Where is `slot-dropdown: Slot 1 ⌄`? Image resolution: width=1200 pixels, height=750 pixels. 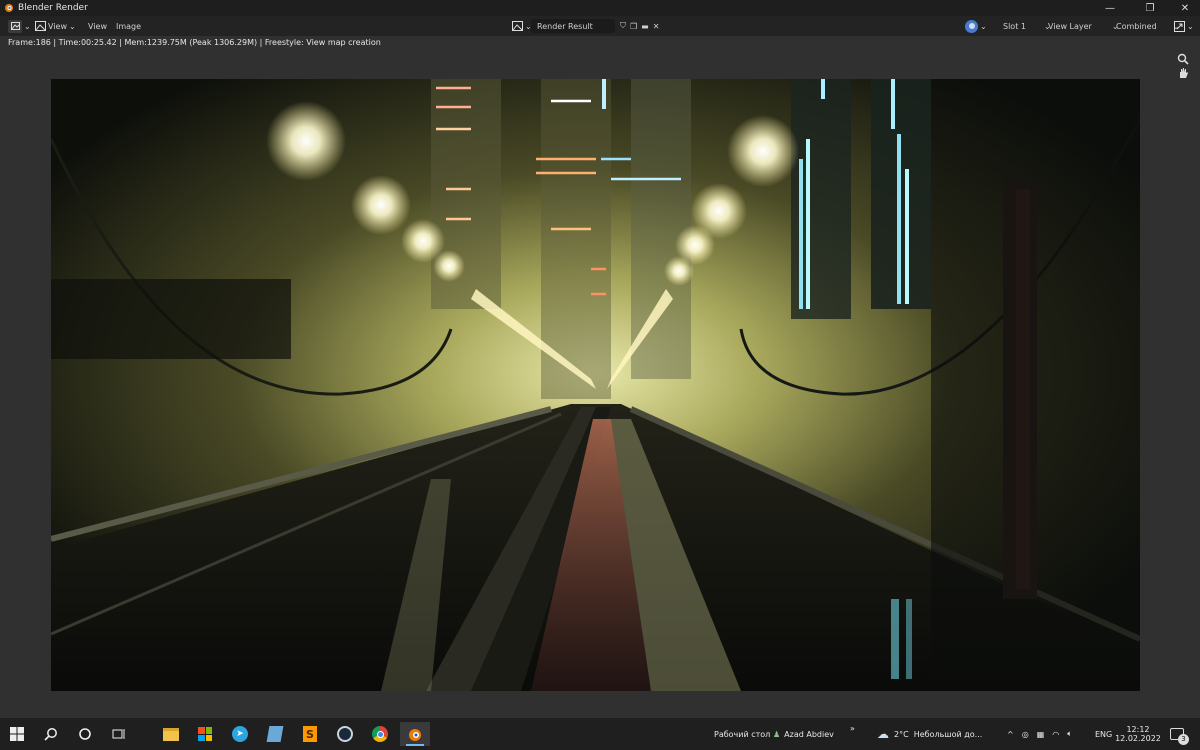
slot-dropdown: Slot 1 ⌄ is located at coordinates (1027, 26).